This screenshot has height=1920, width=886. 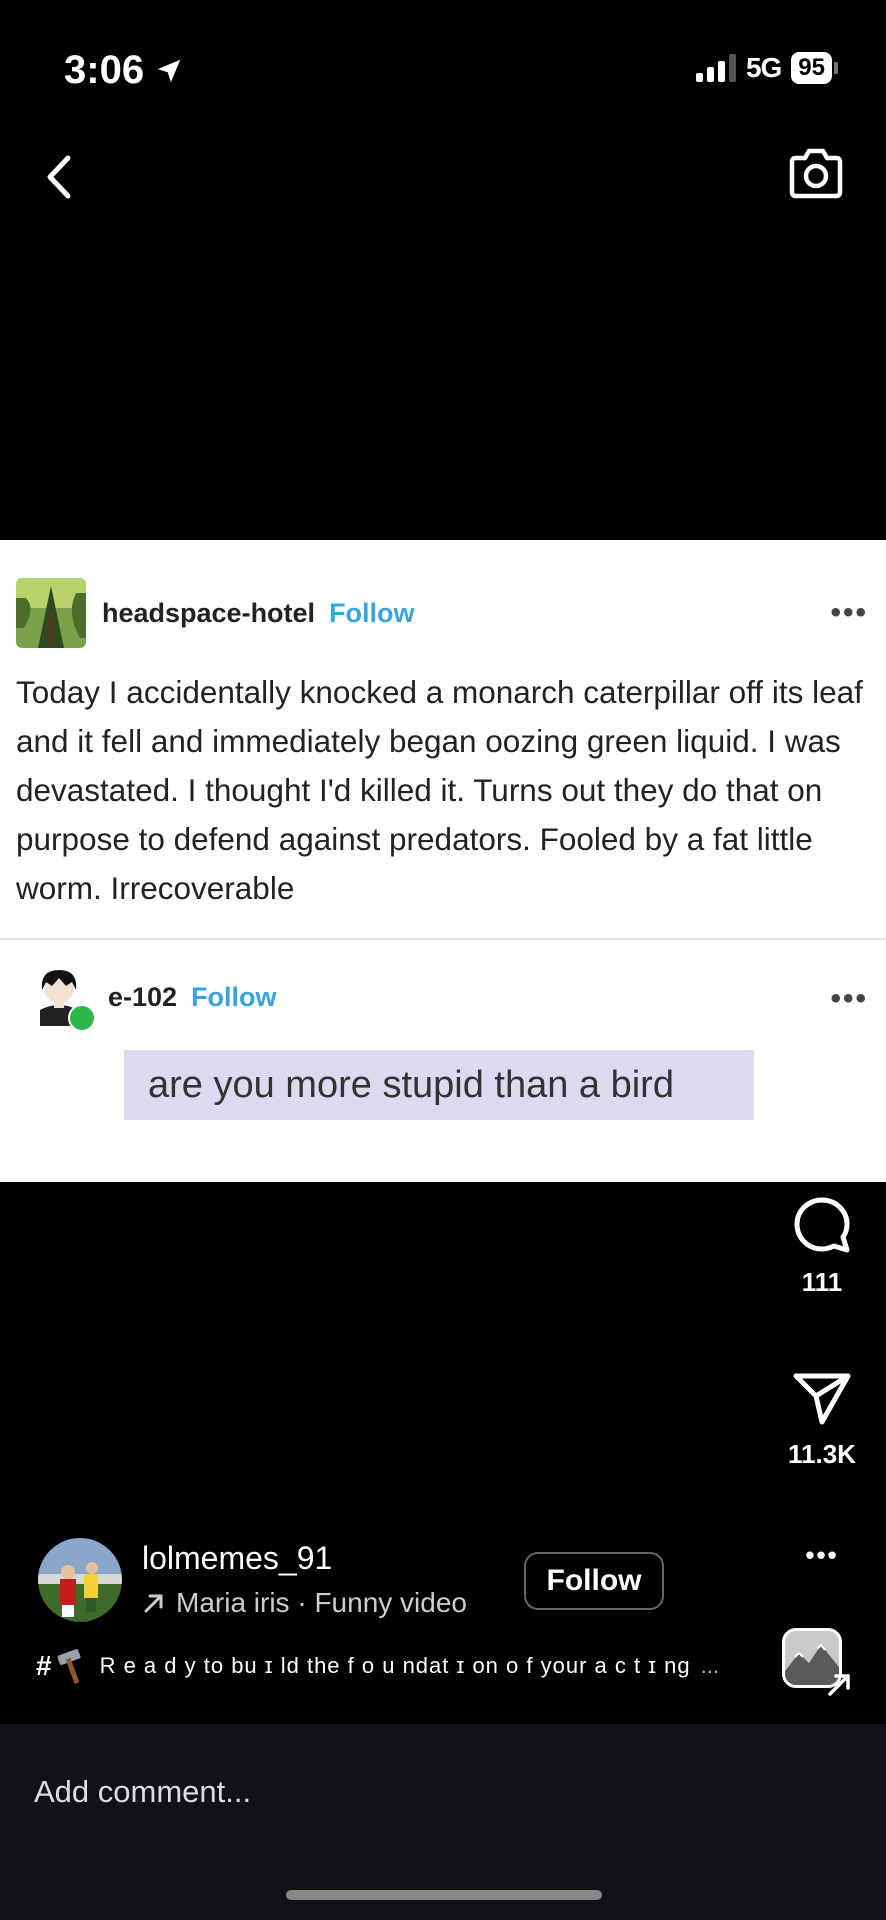 I want to click on comment-action: 111, so click(x=822, y=1247).